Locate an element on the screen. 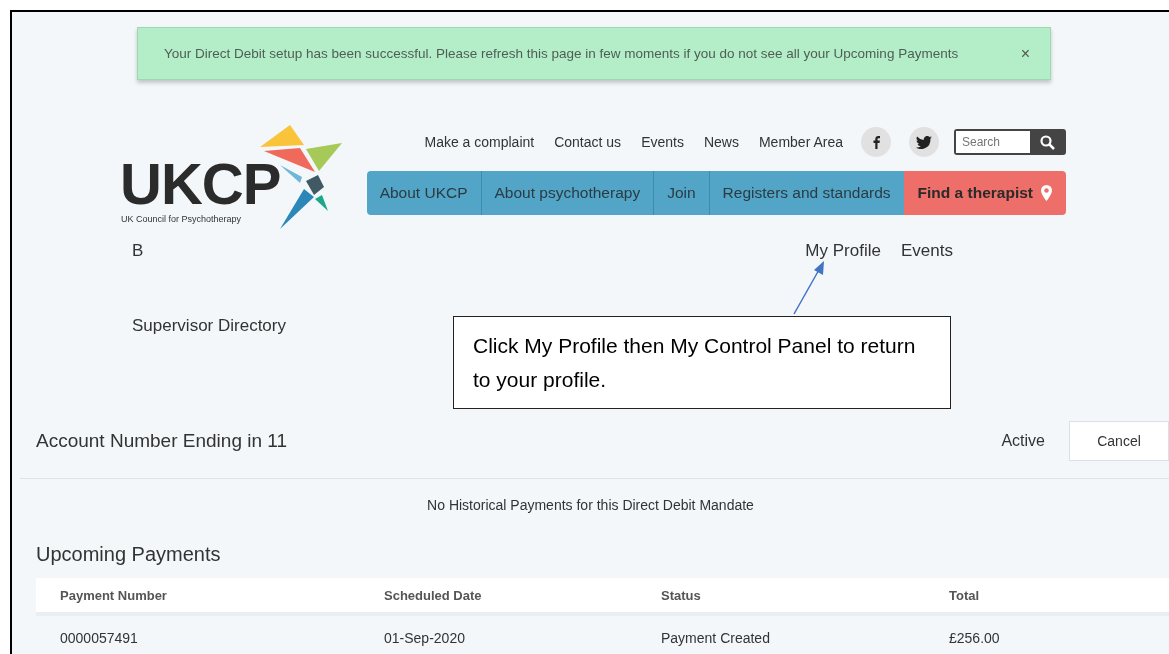 The height and width of the screenshot is (654, 1169). column-header: Payment Number is located at coordinates (114, 595).